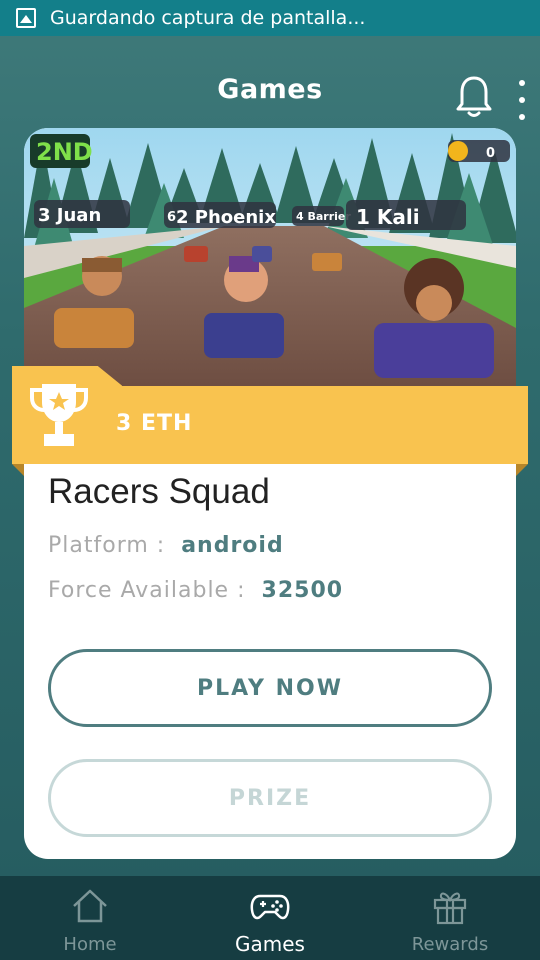  I want to click on racer-label: 6, so click(171, 217).